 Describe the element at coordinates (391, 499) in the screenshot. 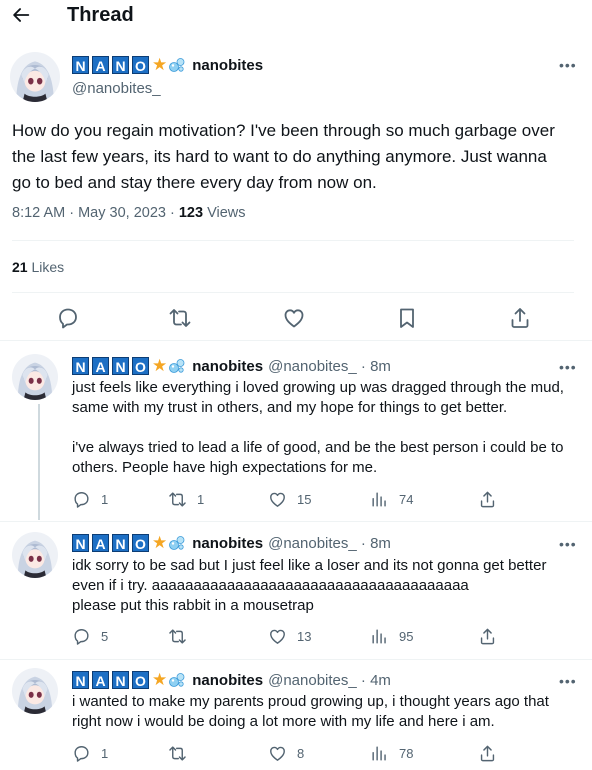

I see `views-button: 74` at that location.